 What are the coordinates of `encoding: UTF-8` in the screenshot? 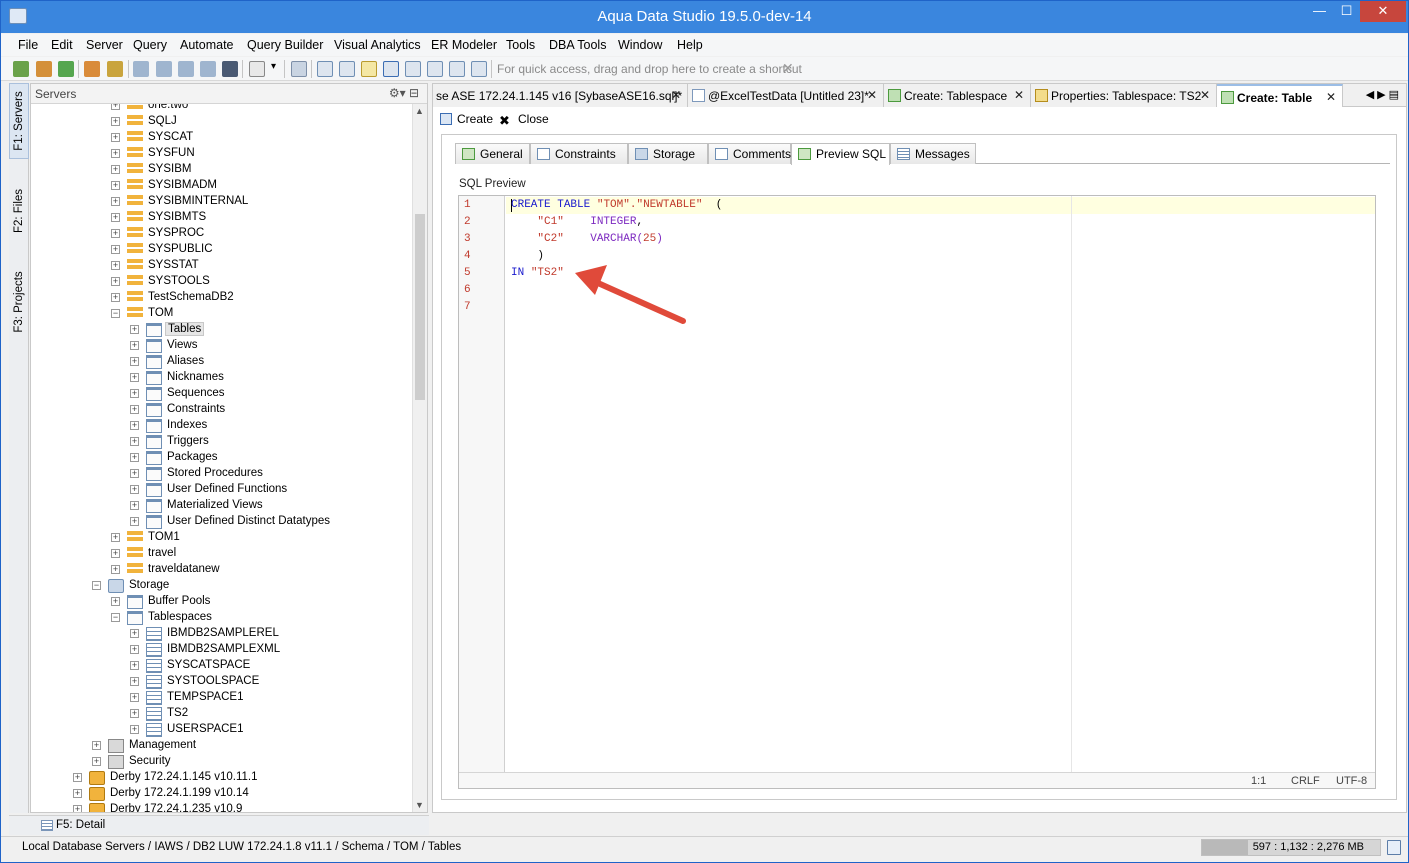 It's located at (1351, 781).